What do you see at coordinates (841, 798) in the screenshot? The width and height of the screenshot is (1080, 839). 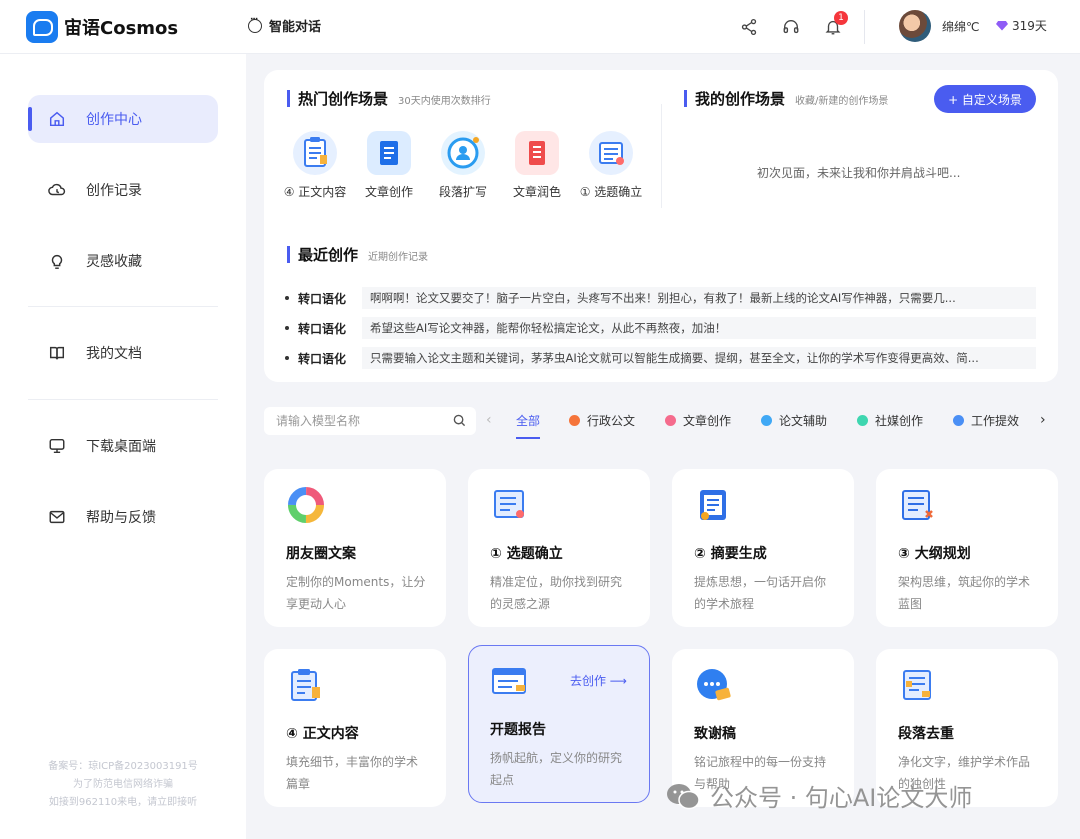 I see `watermark-text: 公众号 · 句心AI论文大师` at bounding box center [841, 798].